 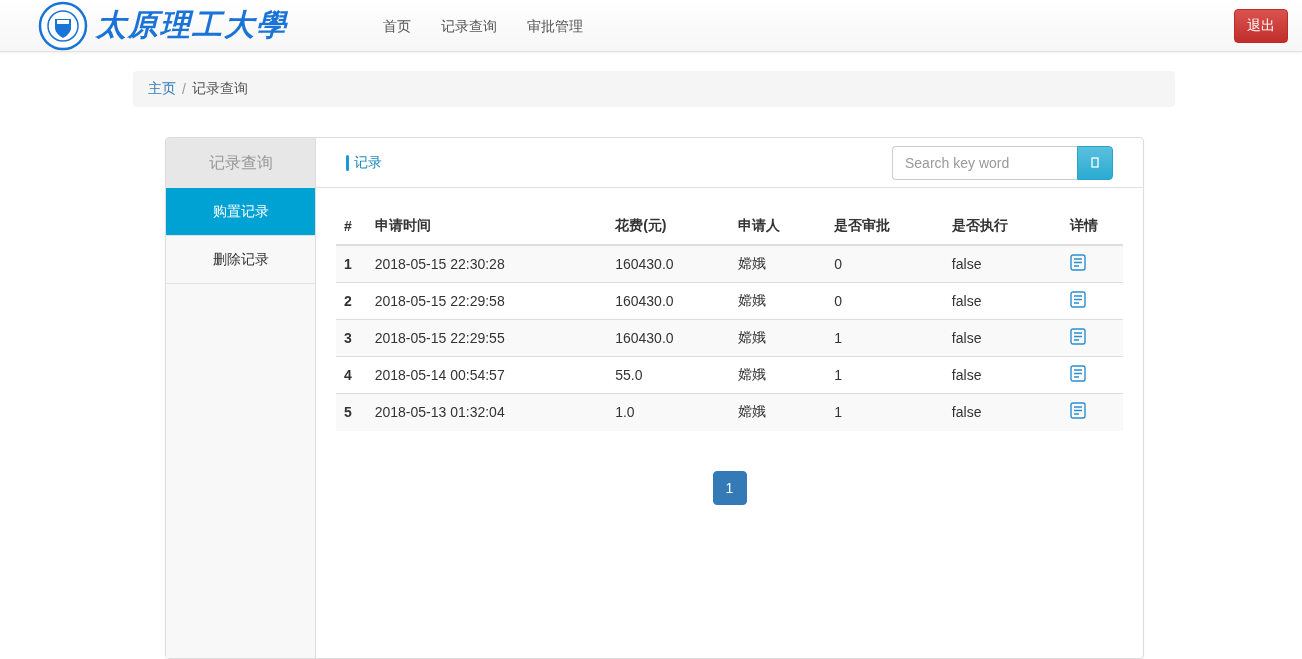 What do you see at coordinates (1261, 25) in the screenshot?
I see `logout-button: 退出` at bounding box center [1261, 25].